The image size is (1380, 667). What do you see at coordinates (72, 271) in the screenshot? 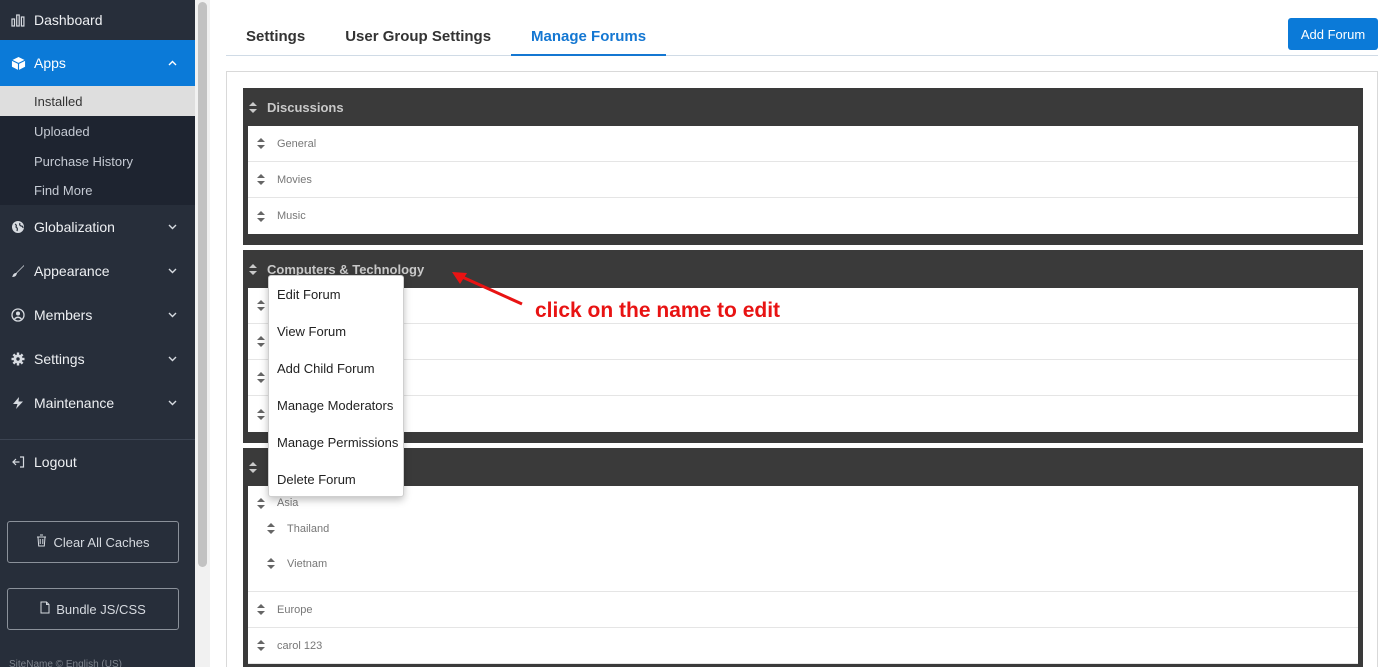
I see `nav-label: Appearance` at bounding box center [72, 271].